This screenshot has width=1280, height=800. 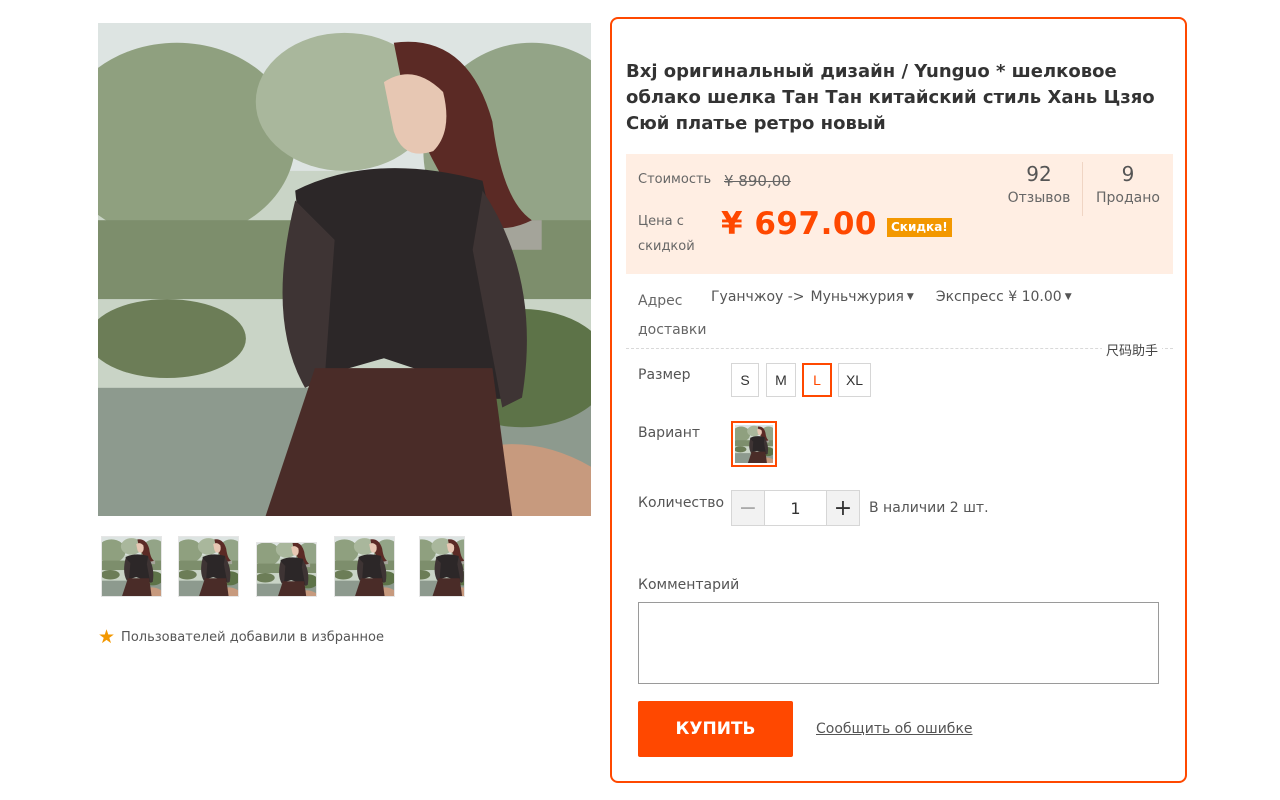 I want to click on variant-thumbnail-image, so click(x=754, y=444).